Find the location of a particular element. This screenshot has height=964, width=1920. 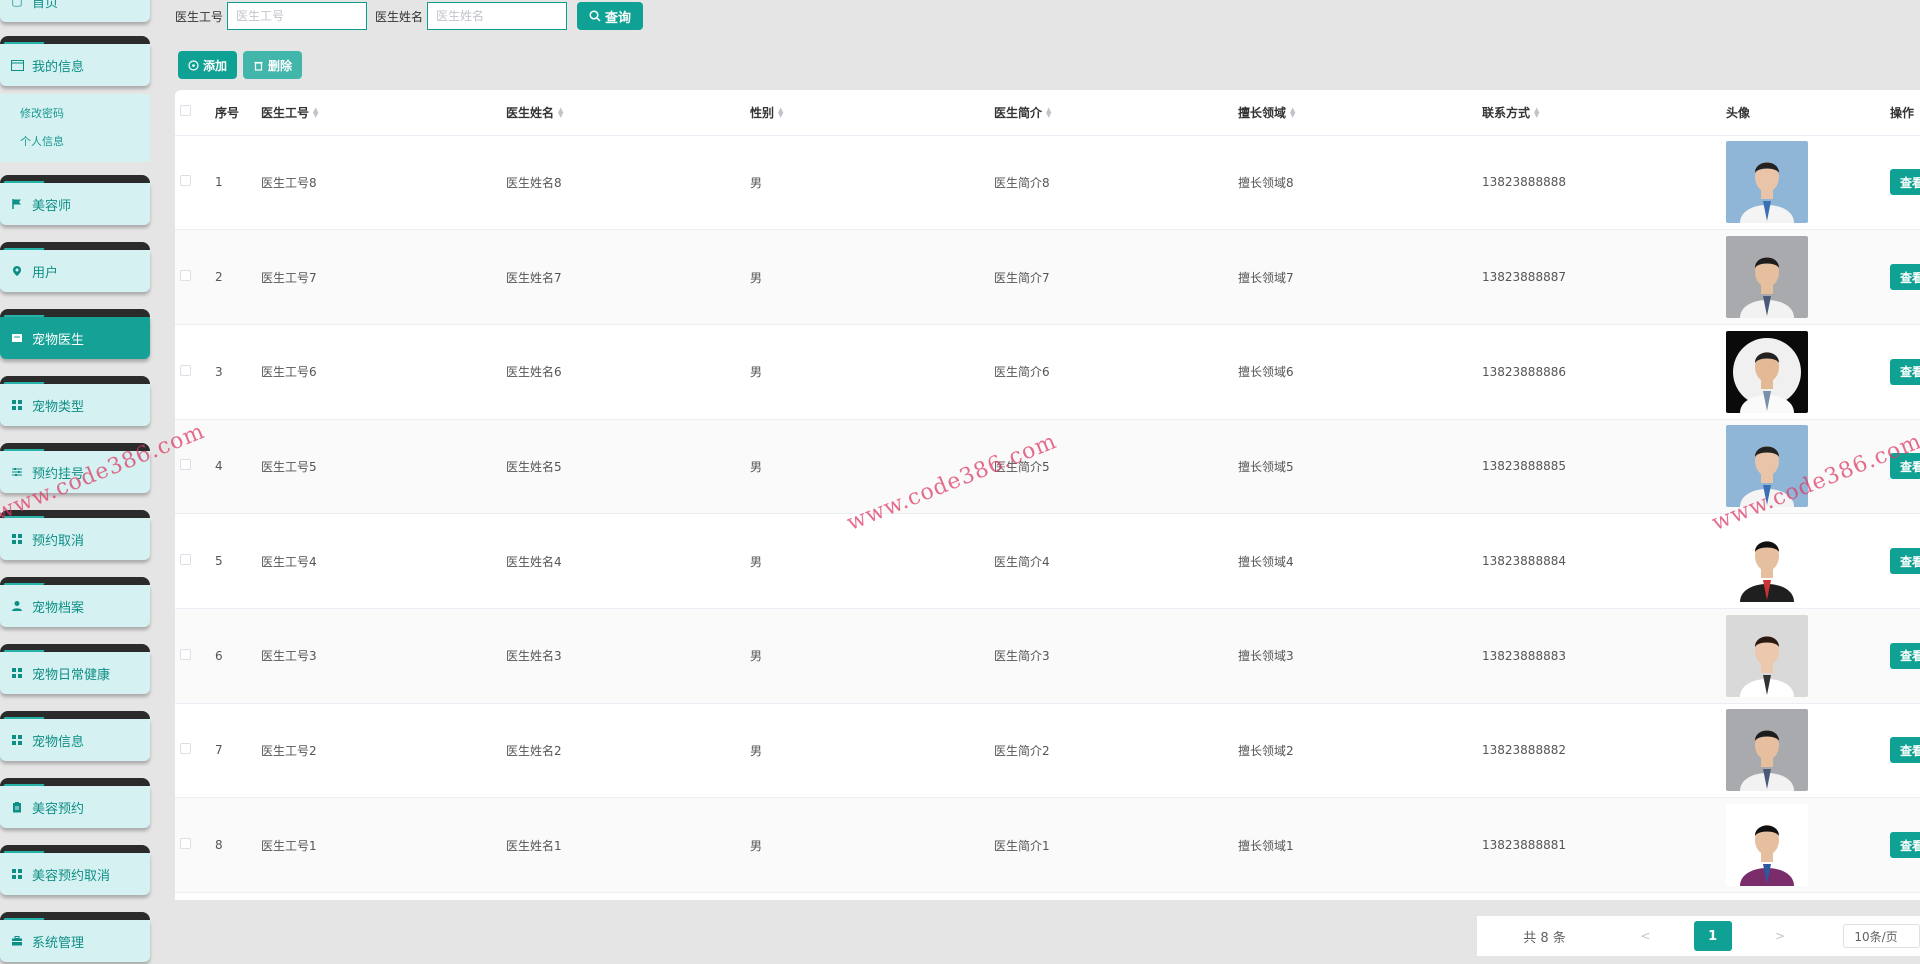

sidebar-item-4: 预约挂号 is located at coordinates (75, 472).